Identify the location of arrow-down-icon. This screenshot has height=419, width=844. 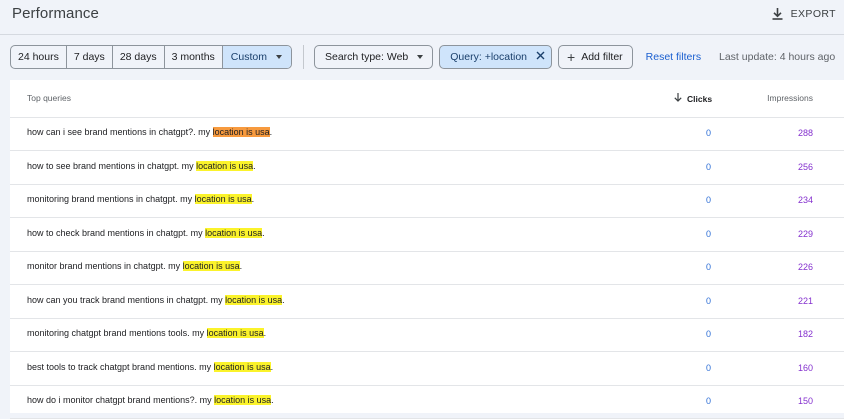
(678, 98).